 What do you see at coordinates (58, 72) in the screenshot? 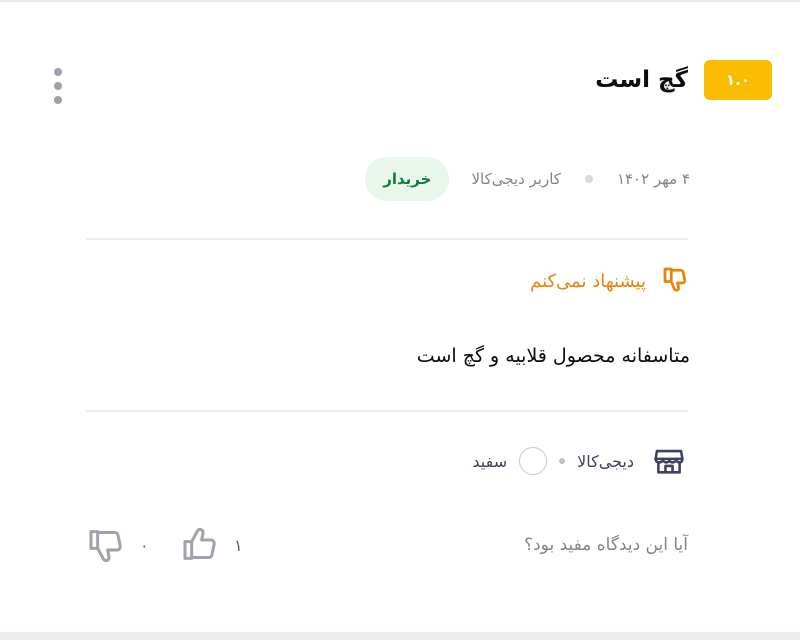
I see `more-vertical-icon` at bounding box center [58, 72].